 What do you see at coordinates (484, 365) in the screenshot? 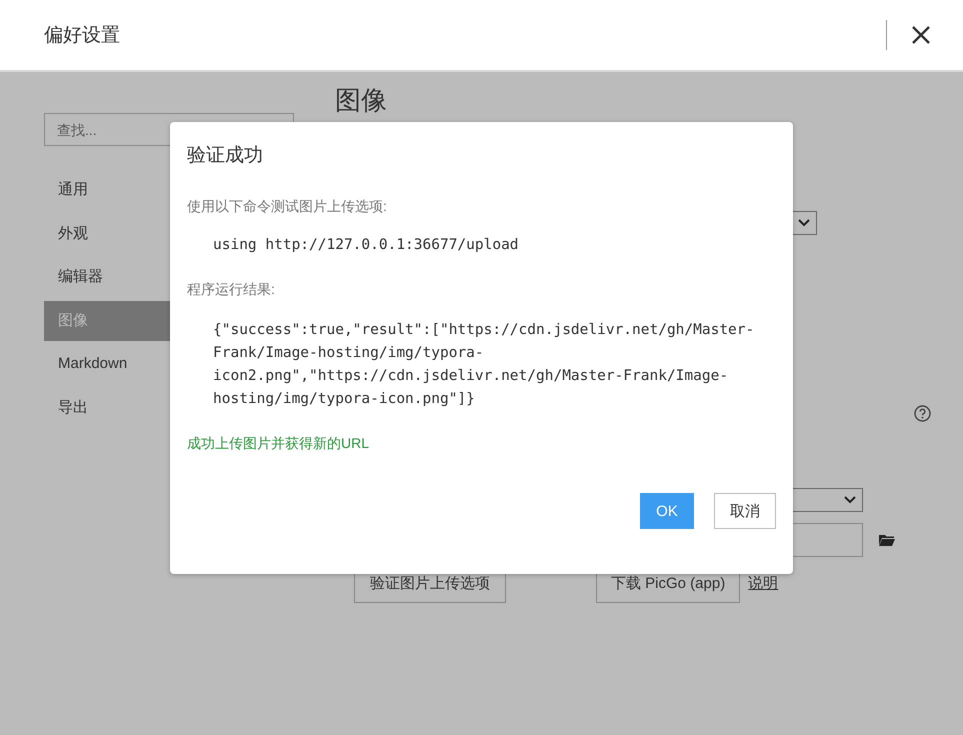
I see `result-text: {"success":true,"result":["https://cdn.jsdelivr.net/gh/Master-Frank/Image-hosting/img/typora-icon2.png","https://cdn.jsdelivr.net/gh/Master-Frank/Image-hosting/img/typora-icon.png"]}` at bounding box center [484, 365].